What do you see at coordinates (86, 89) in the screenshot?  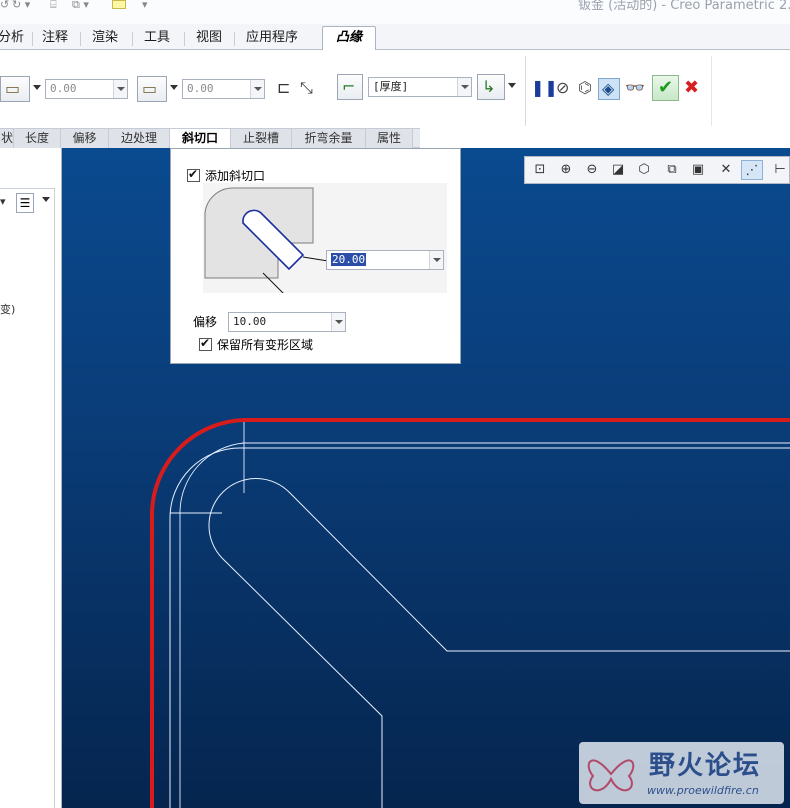 I see `length-value-field-1: 0.00` at bounding box center [86, 89].